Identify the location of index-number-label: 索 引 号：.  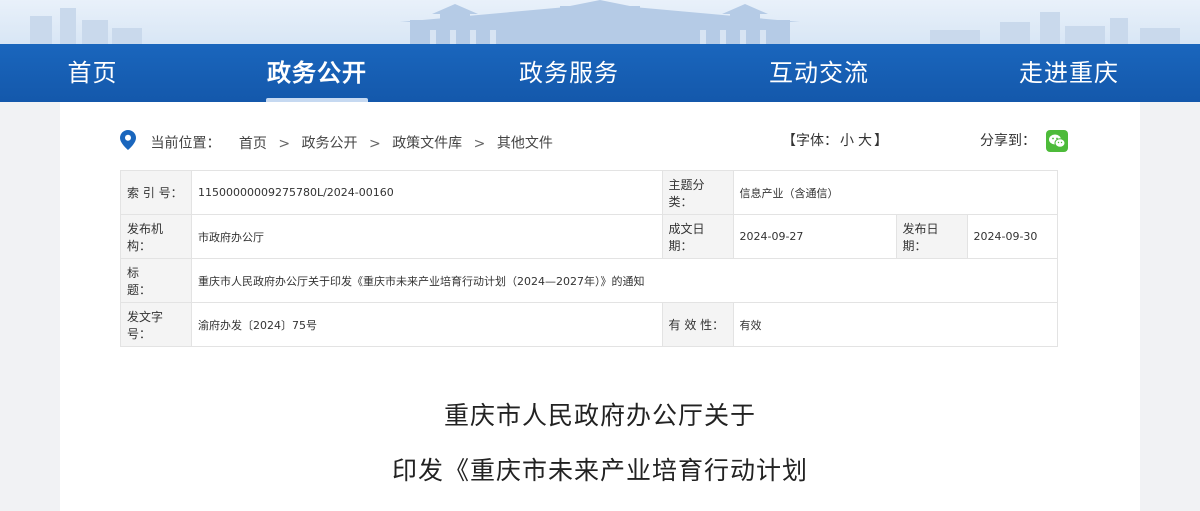
(156, 192).